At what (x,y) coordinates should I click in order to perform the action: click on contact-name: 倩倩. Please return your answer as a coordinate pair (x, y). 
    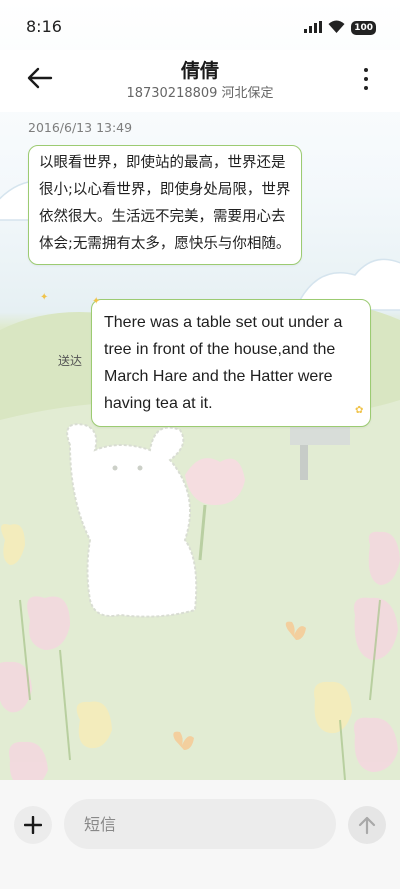
    Looking at the image, I should click on (200, 69).